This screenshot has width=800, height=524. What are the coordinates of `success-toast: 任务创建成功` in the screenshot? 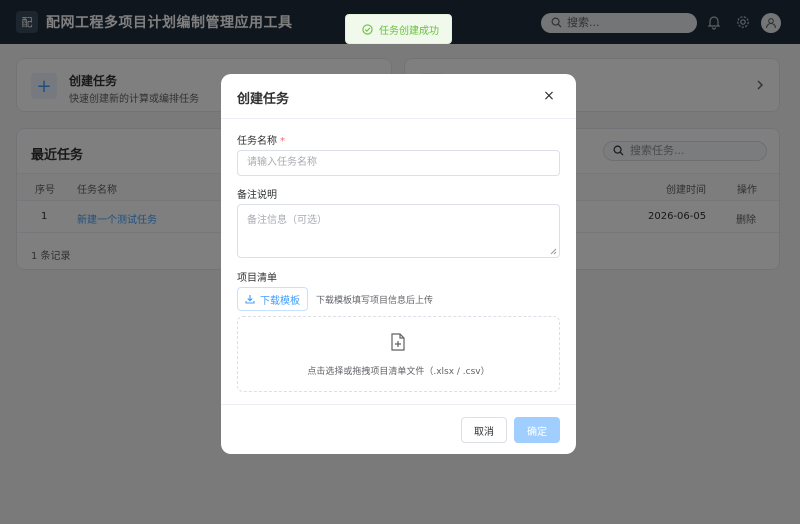 It's located at (398, 29).